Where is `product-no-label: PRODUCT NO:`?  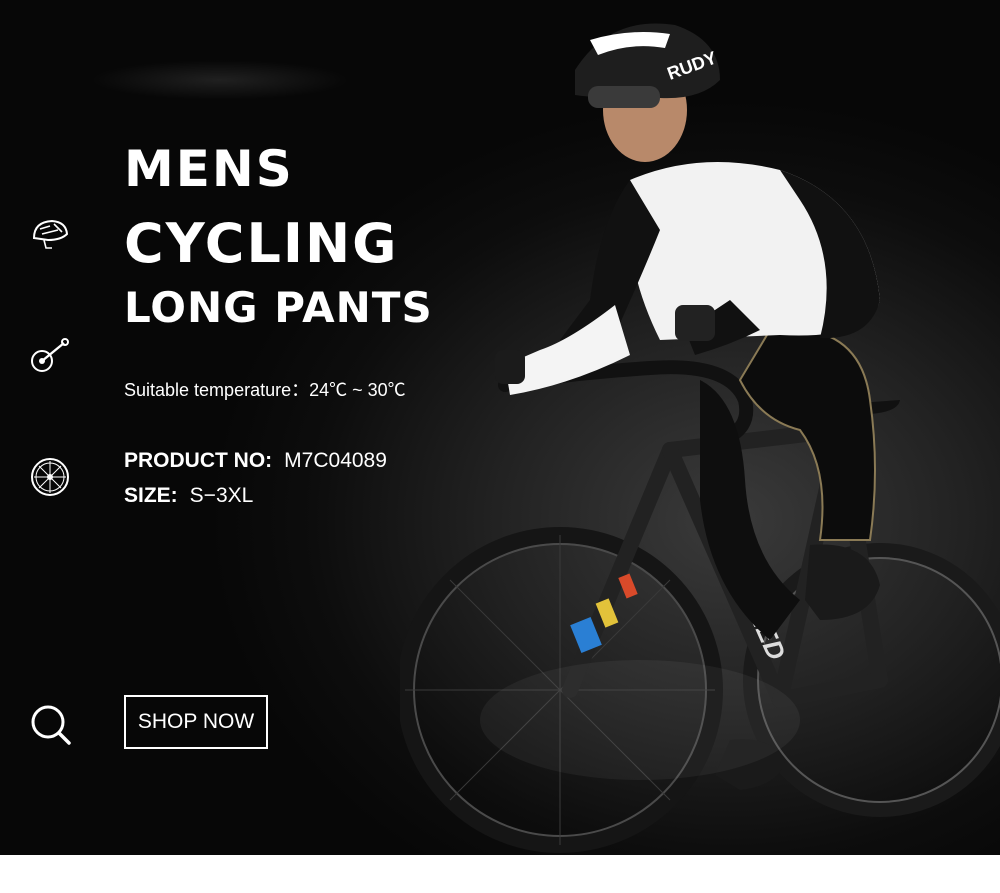
product-no-label: PRODUCT NO: is located at coordinates (198, 460).